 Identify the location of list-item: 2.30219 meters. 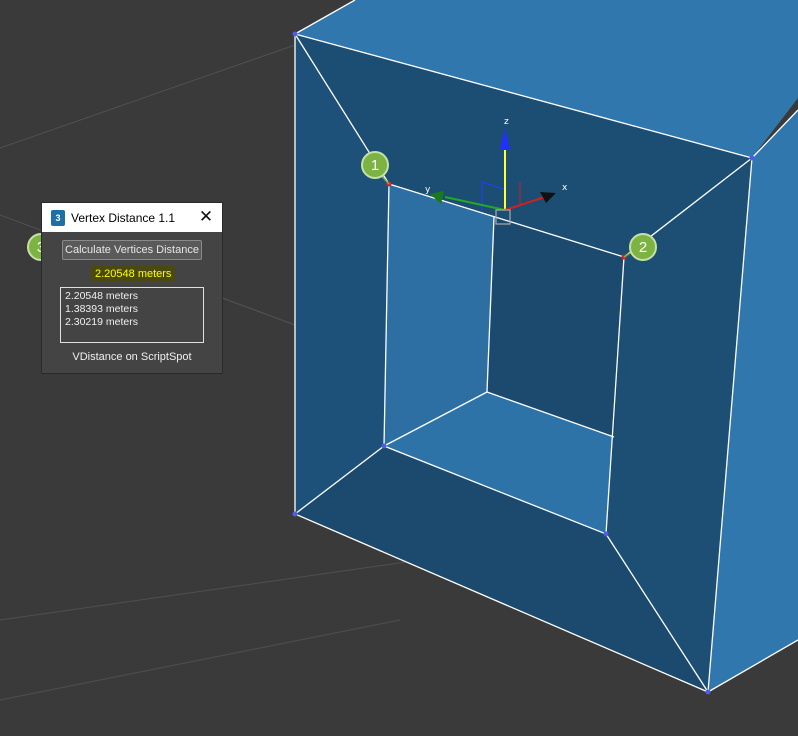
(132, 322).